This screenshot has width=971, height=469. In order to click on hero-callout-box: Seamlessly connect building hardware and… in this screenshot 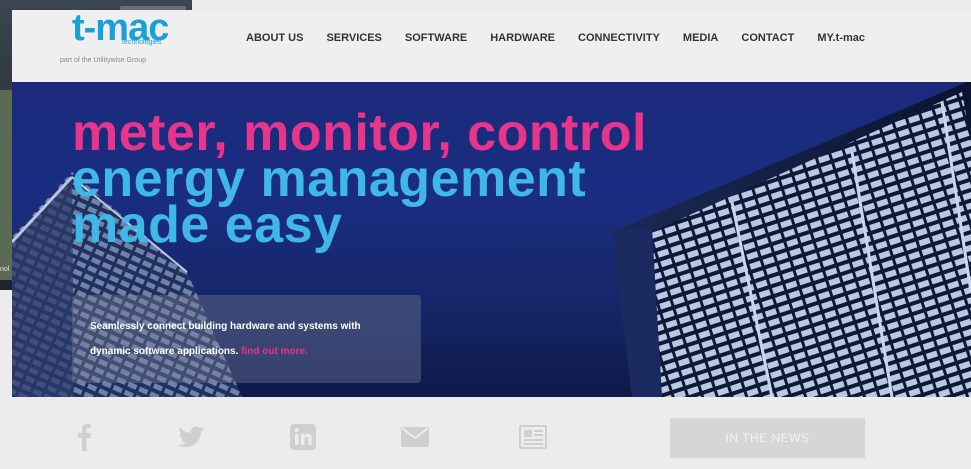, I will do `click(246, 339)`.